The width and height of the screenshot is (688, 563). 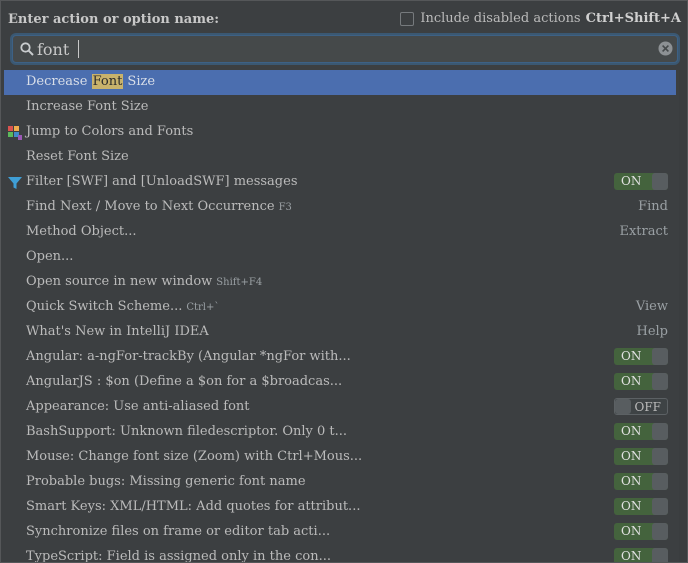 What do you see at coordinates (166, 481) in the screenshot?
I see `result-item-label: Probable bugs: Missing generic font name` at bounding box center [166, 481].